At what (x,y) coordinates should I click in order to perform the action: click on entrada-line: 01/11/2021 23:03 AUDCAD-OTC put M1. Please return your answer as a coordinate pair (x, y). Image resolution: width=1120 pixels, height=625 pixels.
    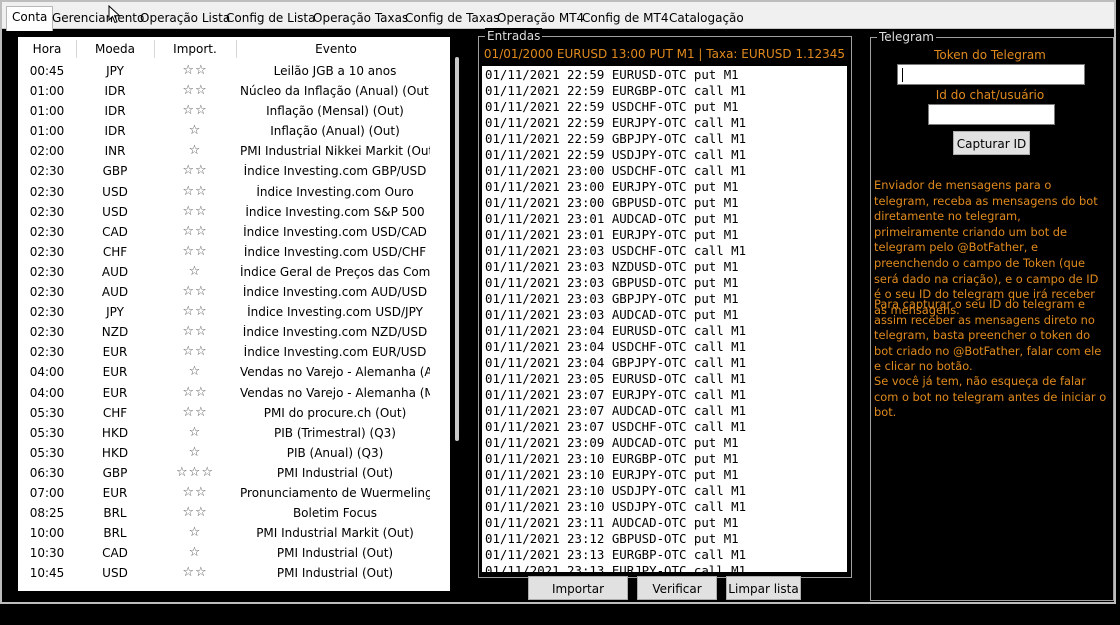
    Looking at the image, I should click on (665, 315).